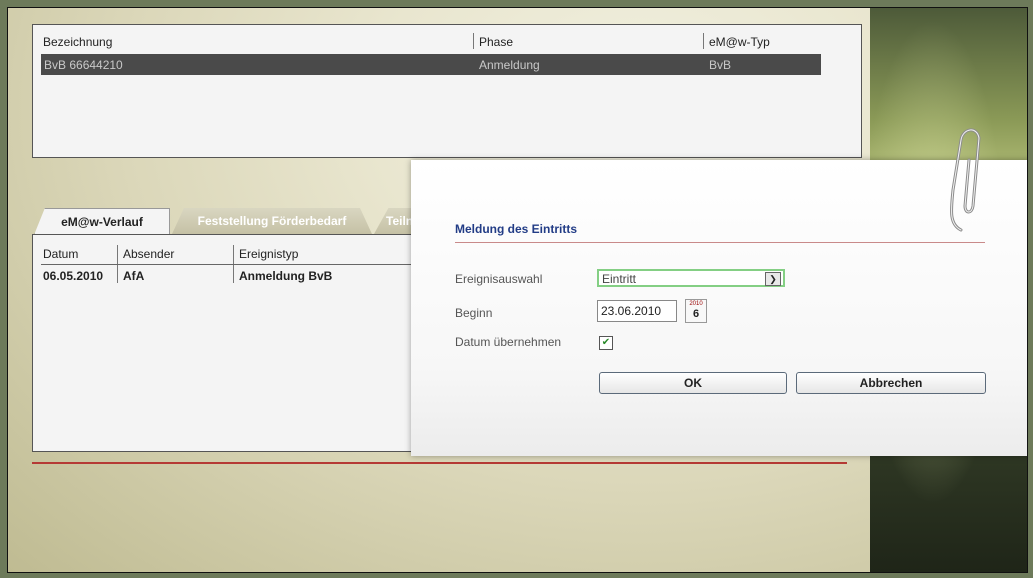 Image resolution: width=1033 pixels, height=578 pixels. I want to click on cancel-button: Abbrechen, so click(891, 383).